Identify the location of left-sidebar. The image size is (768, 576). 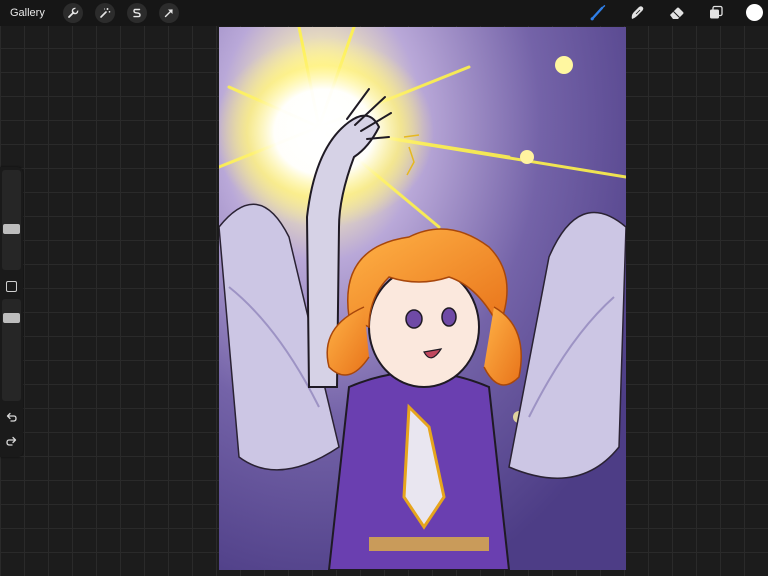
(11, 312).